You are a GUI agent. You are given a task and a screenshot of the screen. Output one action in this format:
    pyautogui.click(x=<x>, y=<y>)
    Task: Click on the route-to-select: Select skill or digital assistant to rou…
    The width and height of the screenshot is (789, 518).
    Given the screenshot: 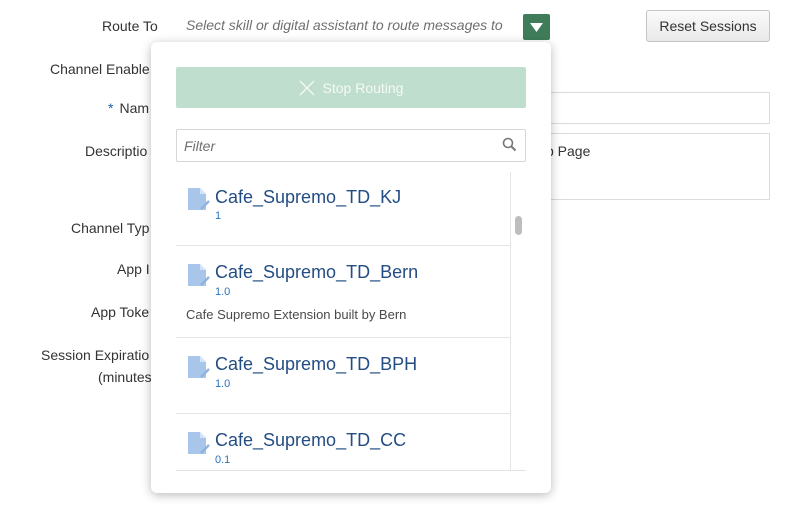 What is the action you would take?
    pyautogui.click(x=344, y=25)
    